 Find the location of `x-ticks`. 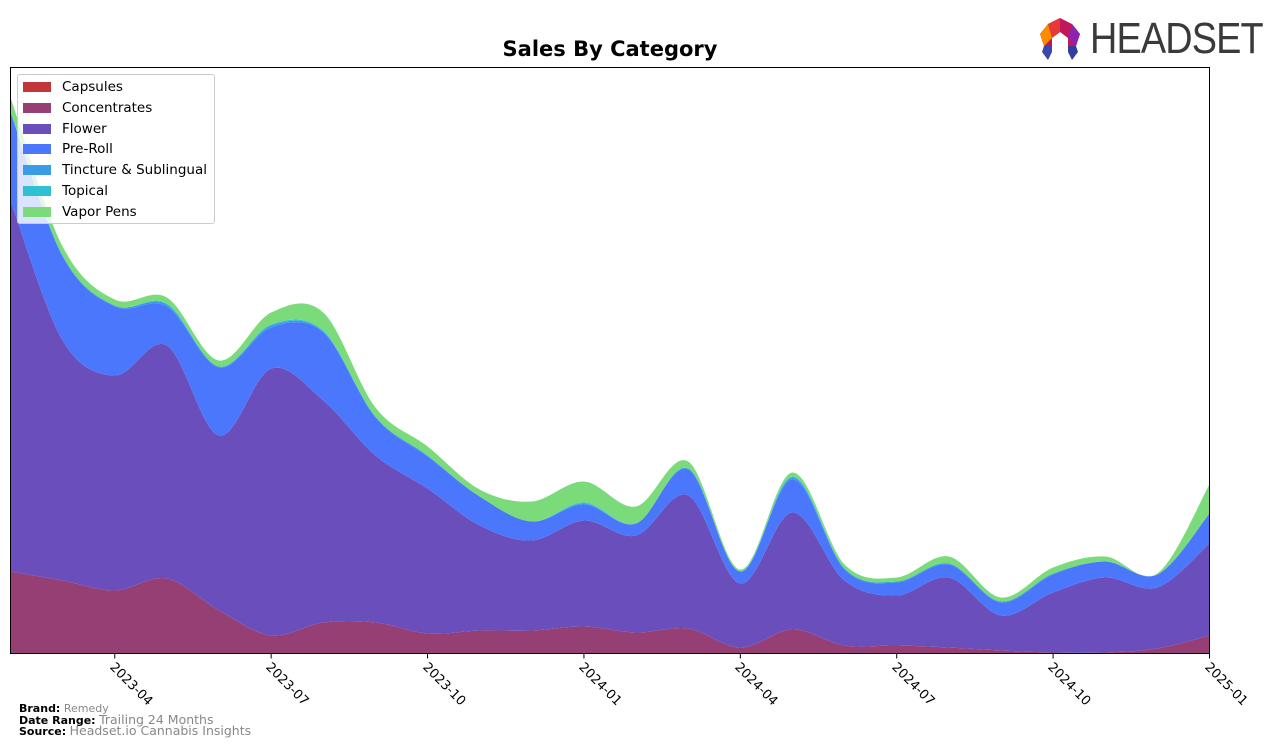

x-ticks is located at coordinates (662, 656).